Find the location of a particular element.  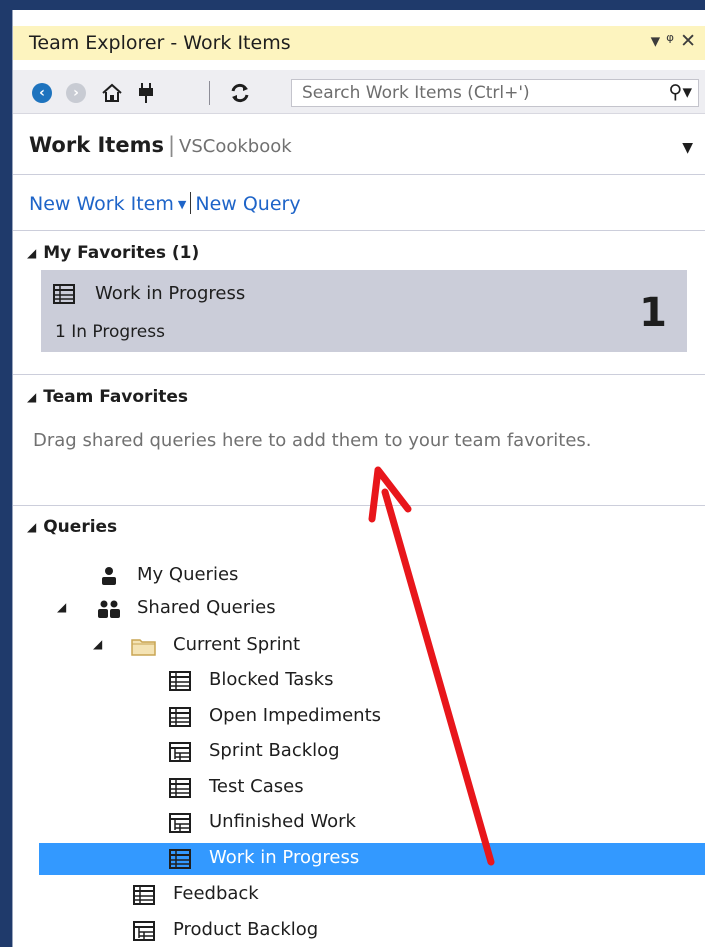

back-button: ‹ is located at coordinates (42, 93).